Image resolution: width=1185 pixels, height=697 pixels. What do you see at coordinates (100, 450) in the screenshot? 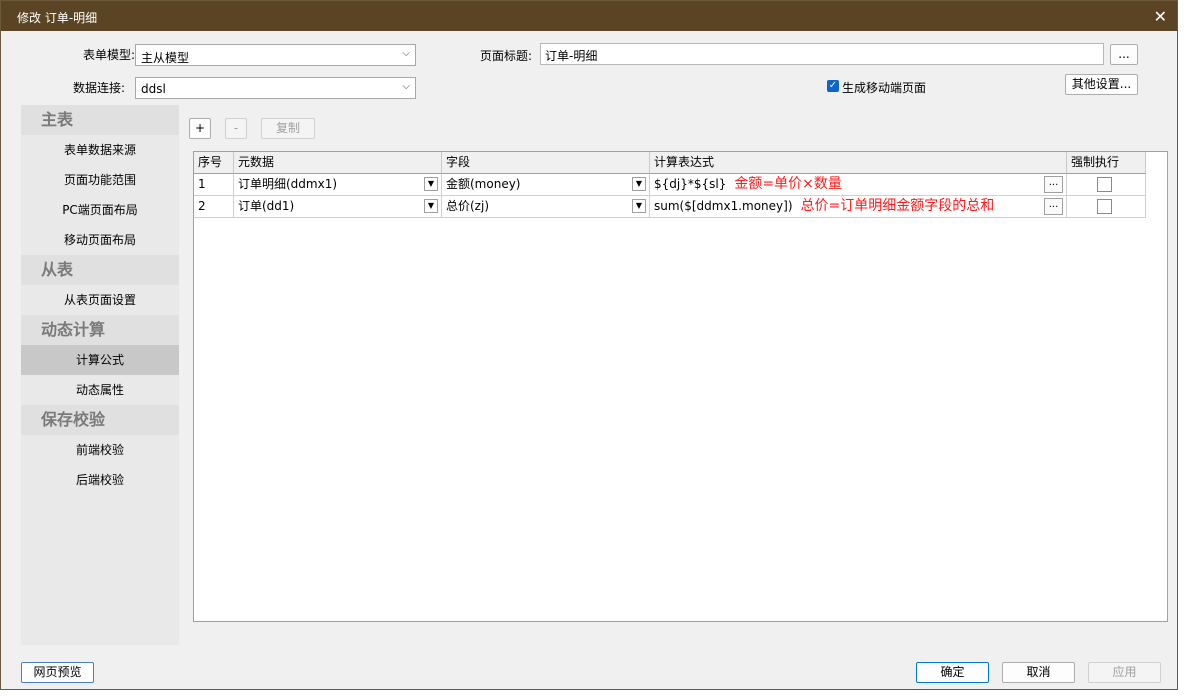
I see `sidebar-item-frontend-validation: 前端校验` at bounding box center [100, 450].